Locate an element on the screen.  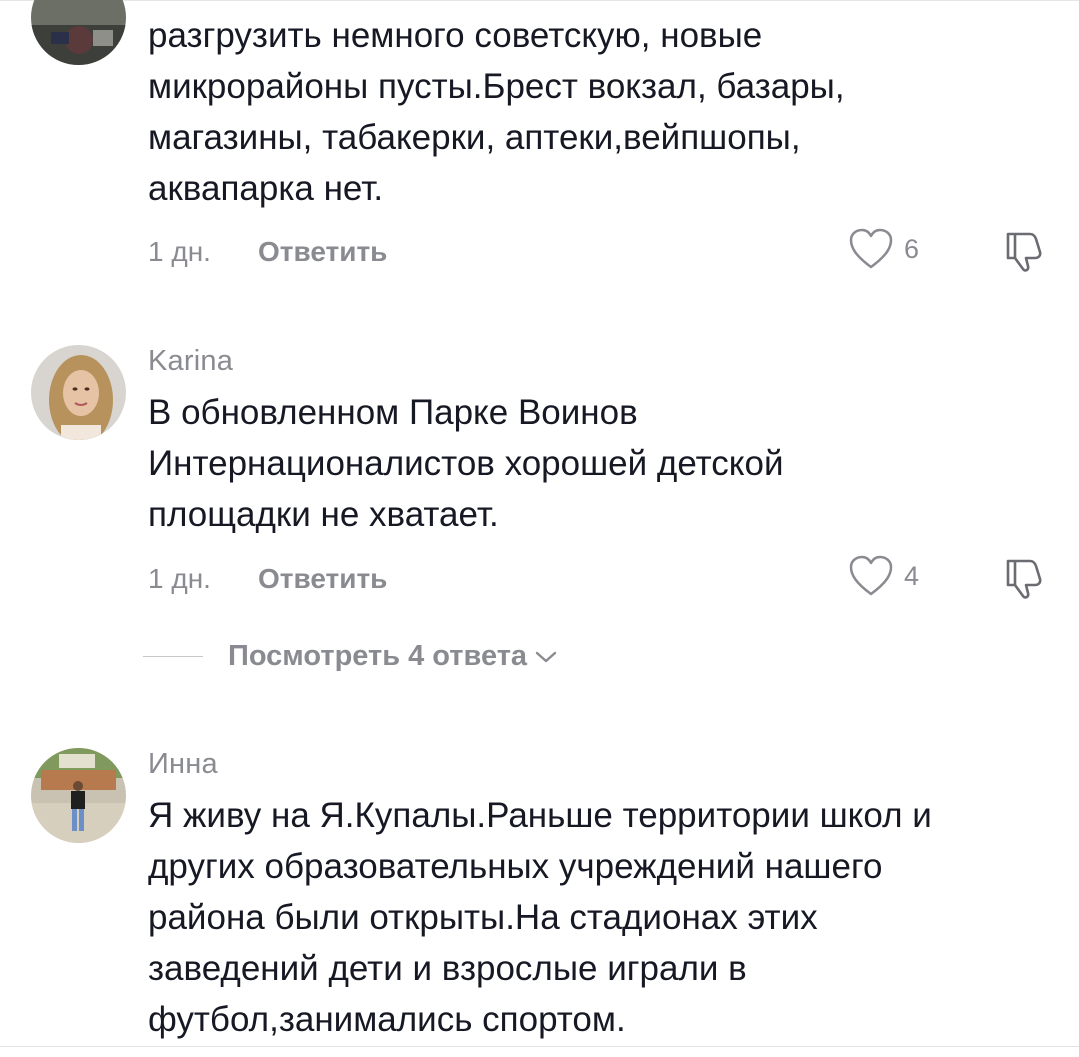
view-replies-button: Посмотреть 4 ответа is located at coordinates (351, 656).